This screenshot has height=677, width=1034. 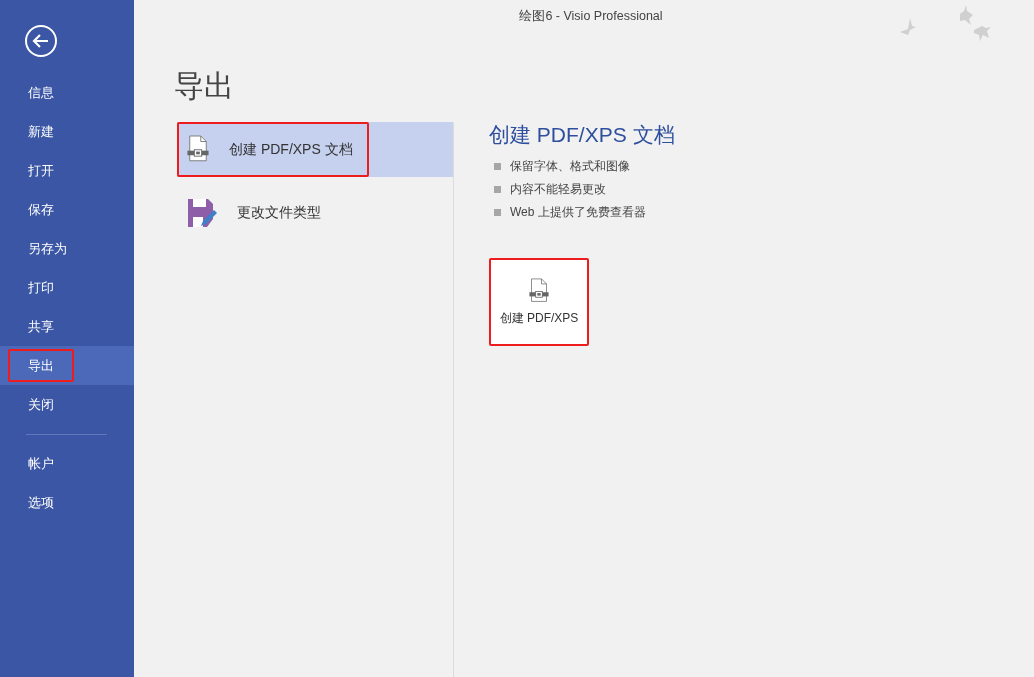 I want to click on floppy-disk-pencil-icon, so click(x=202, y=212).